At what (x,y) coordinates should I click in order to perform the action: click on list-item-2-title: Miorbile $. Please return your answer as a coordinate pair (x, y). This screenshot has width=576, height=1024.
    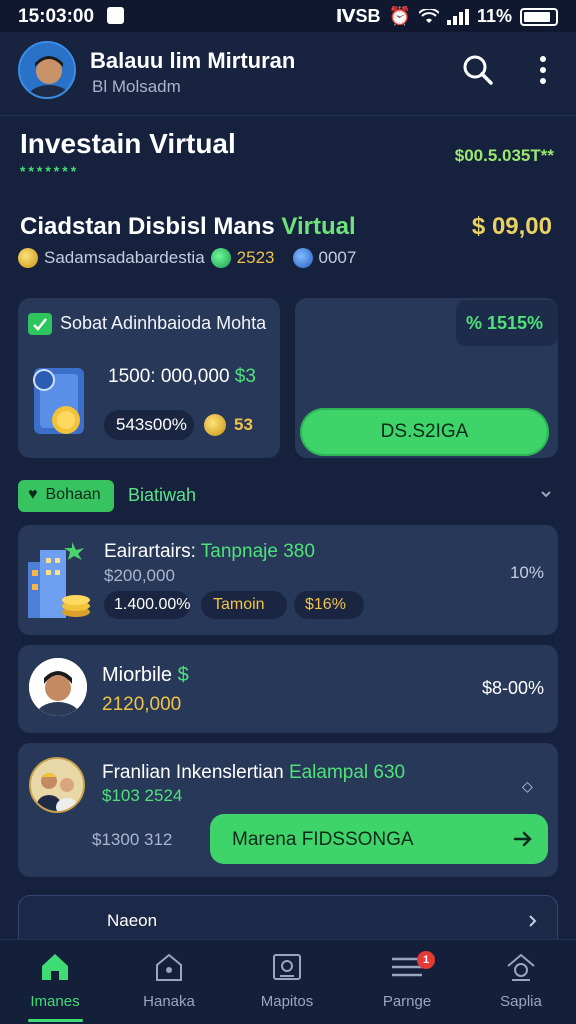
    Looking at the image, I should click on (145, 675).